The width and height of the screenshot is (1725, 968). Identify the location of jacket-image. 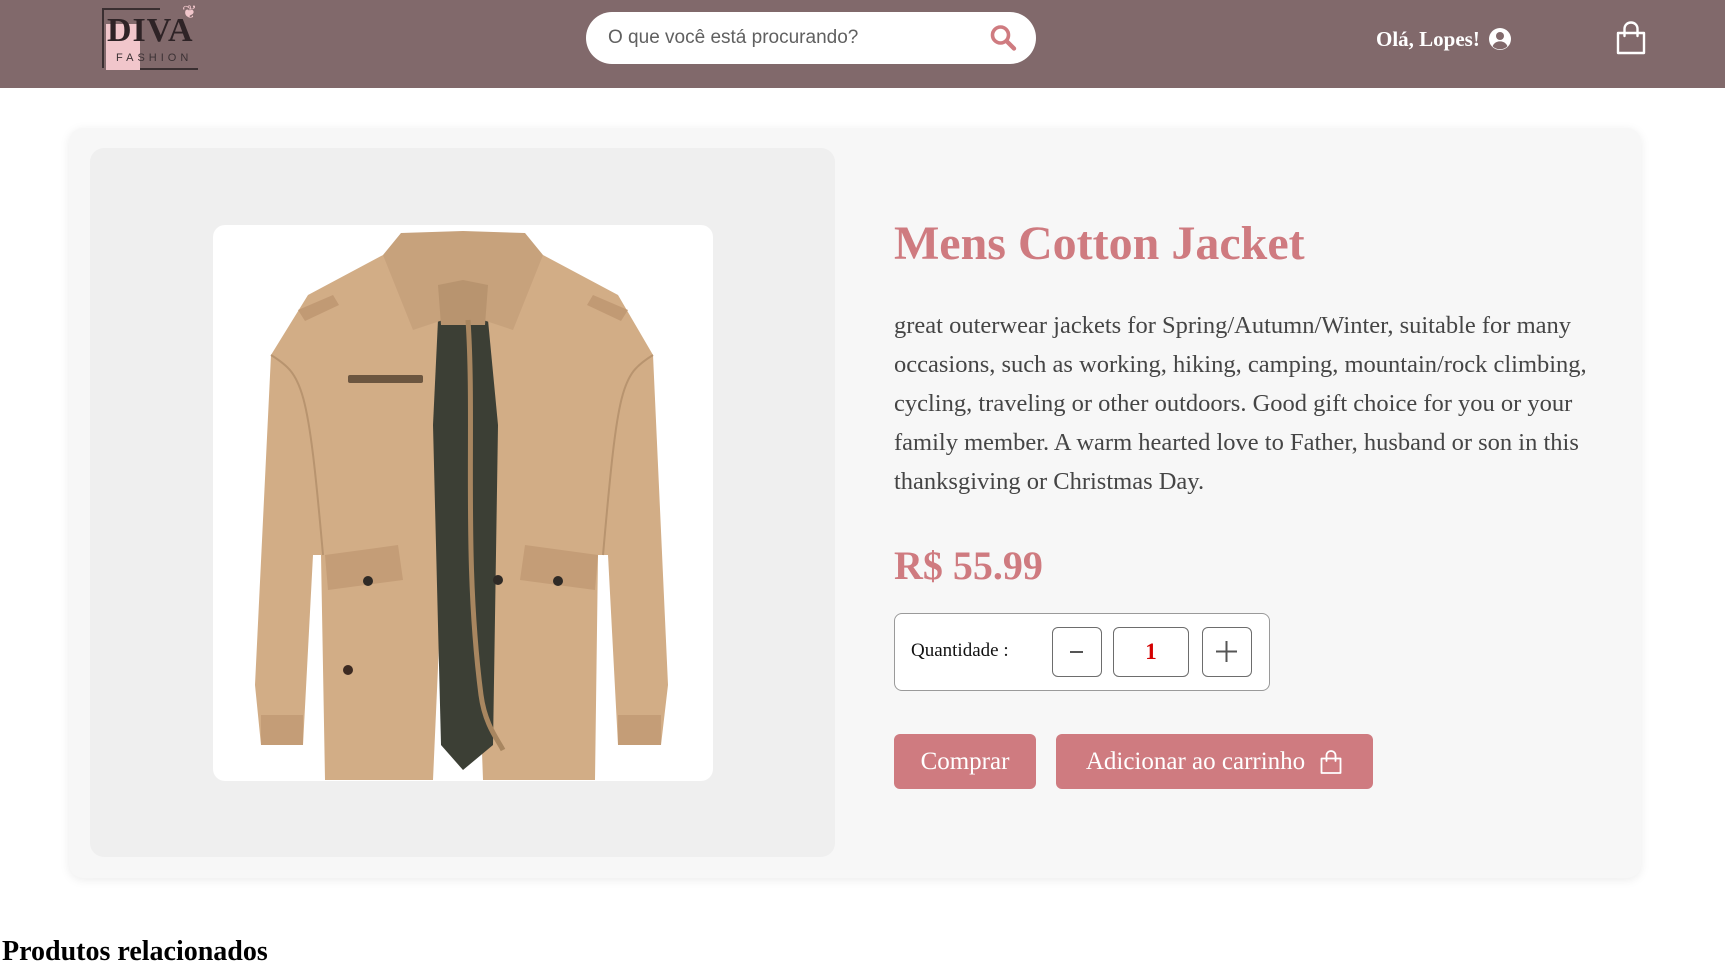
(461, 505).